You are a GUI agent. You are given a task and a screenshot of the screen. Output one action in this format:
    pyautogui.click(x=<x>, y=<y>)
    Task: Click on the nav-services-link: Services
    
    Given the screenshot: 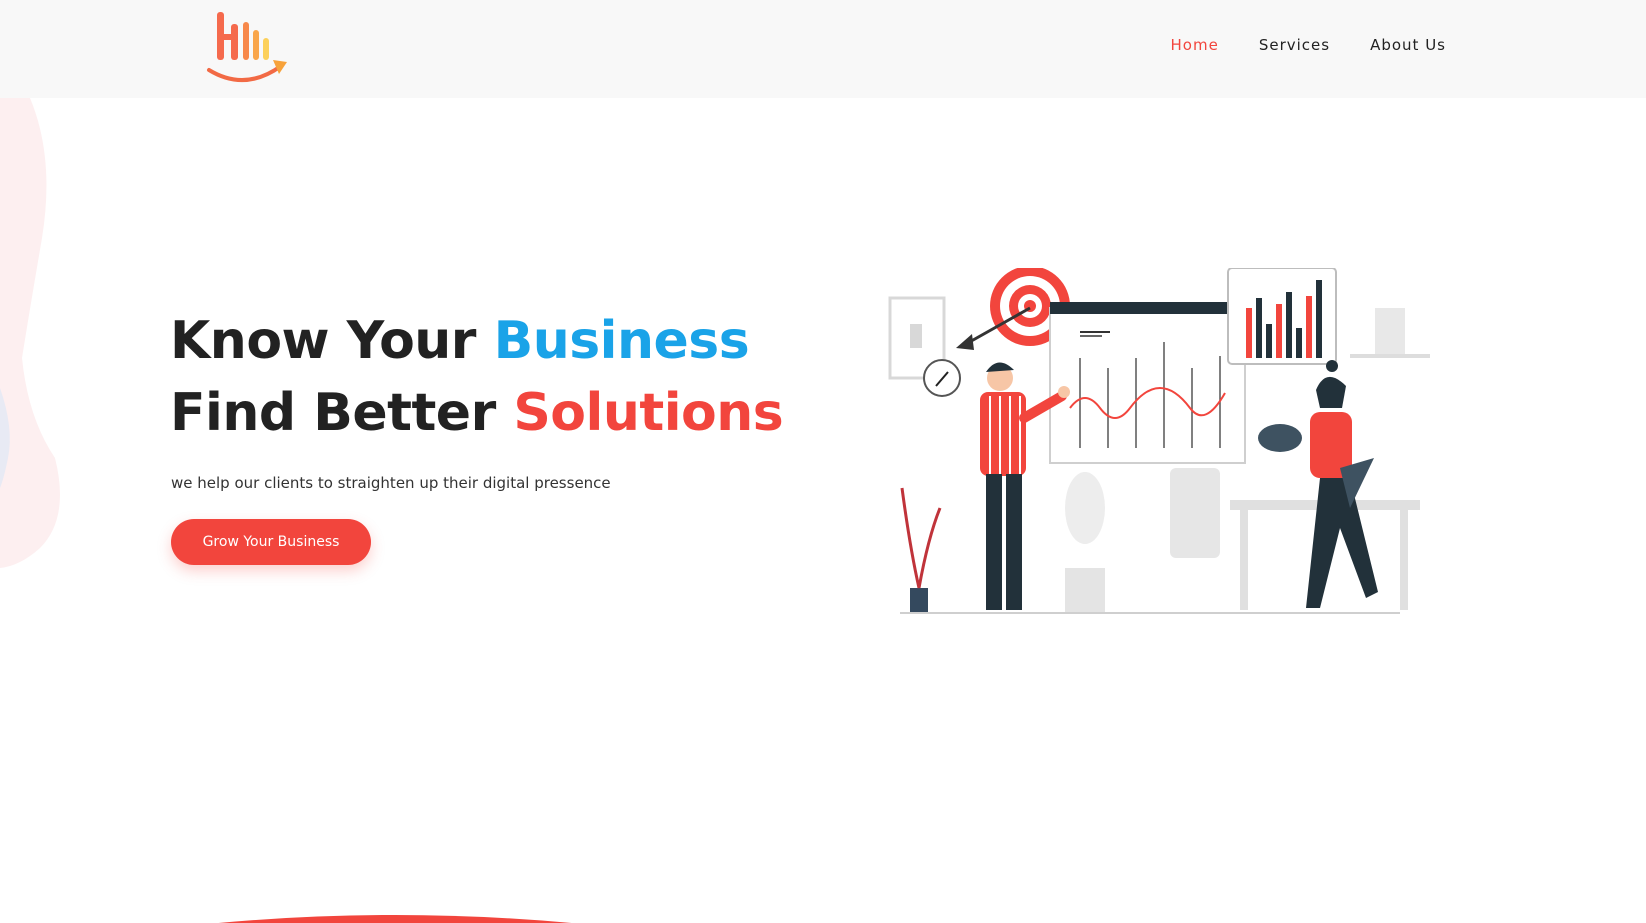 What is the action you would take?
    pyautogui.click(x=1294, y=45)
    